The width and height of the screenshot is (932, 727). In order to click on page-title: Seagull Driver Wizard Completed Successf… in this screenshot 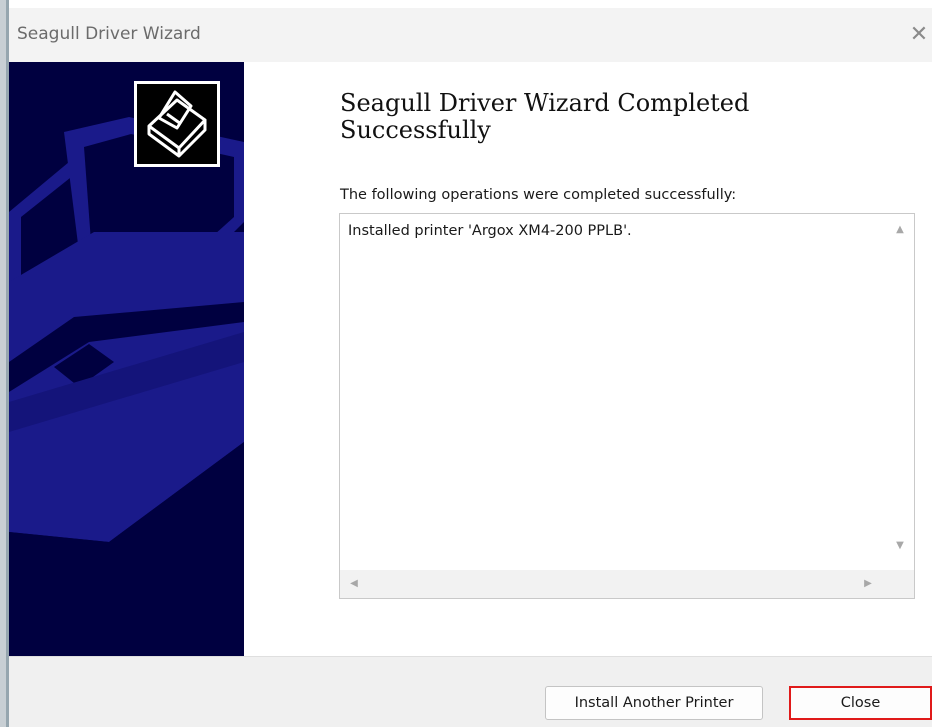, I will do `click(545, 116)`.